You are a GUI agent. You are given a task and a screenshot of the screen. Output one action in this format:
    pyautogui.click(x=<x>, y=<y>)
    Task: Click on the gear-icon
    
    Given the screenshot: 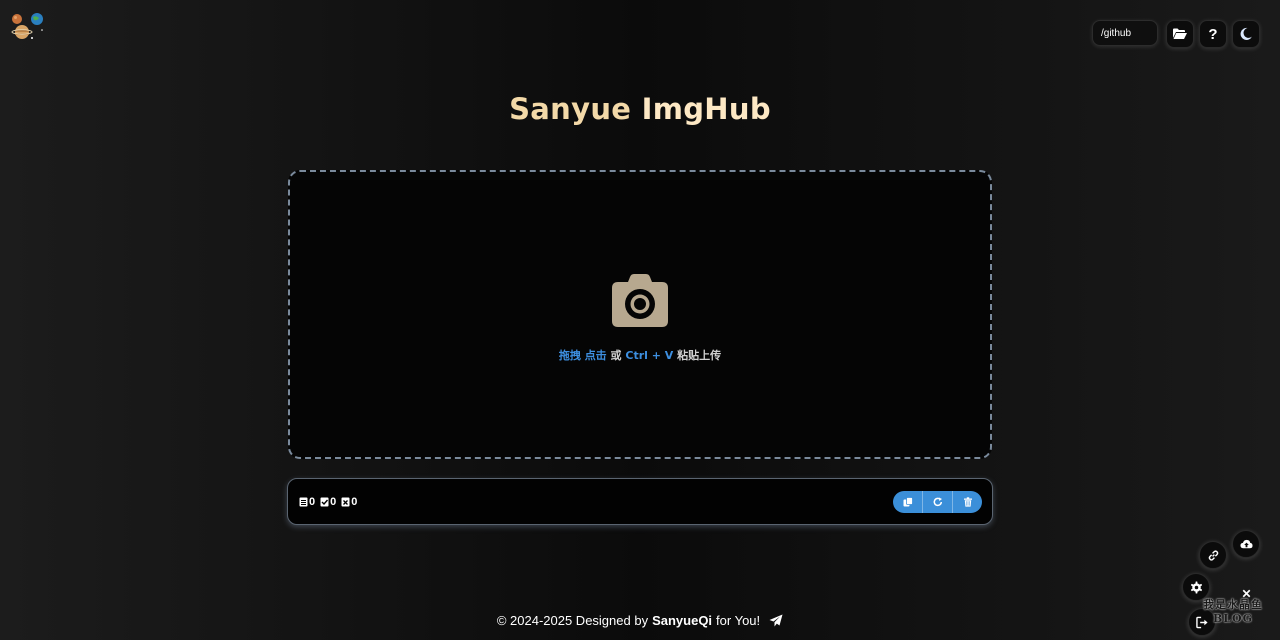 What is the action you would take?
    pyautogui.click(x=1196, y=587)
    